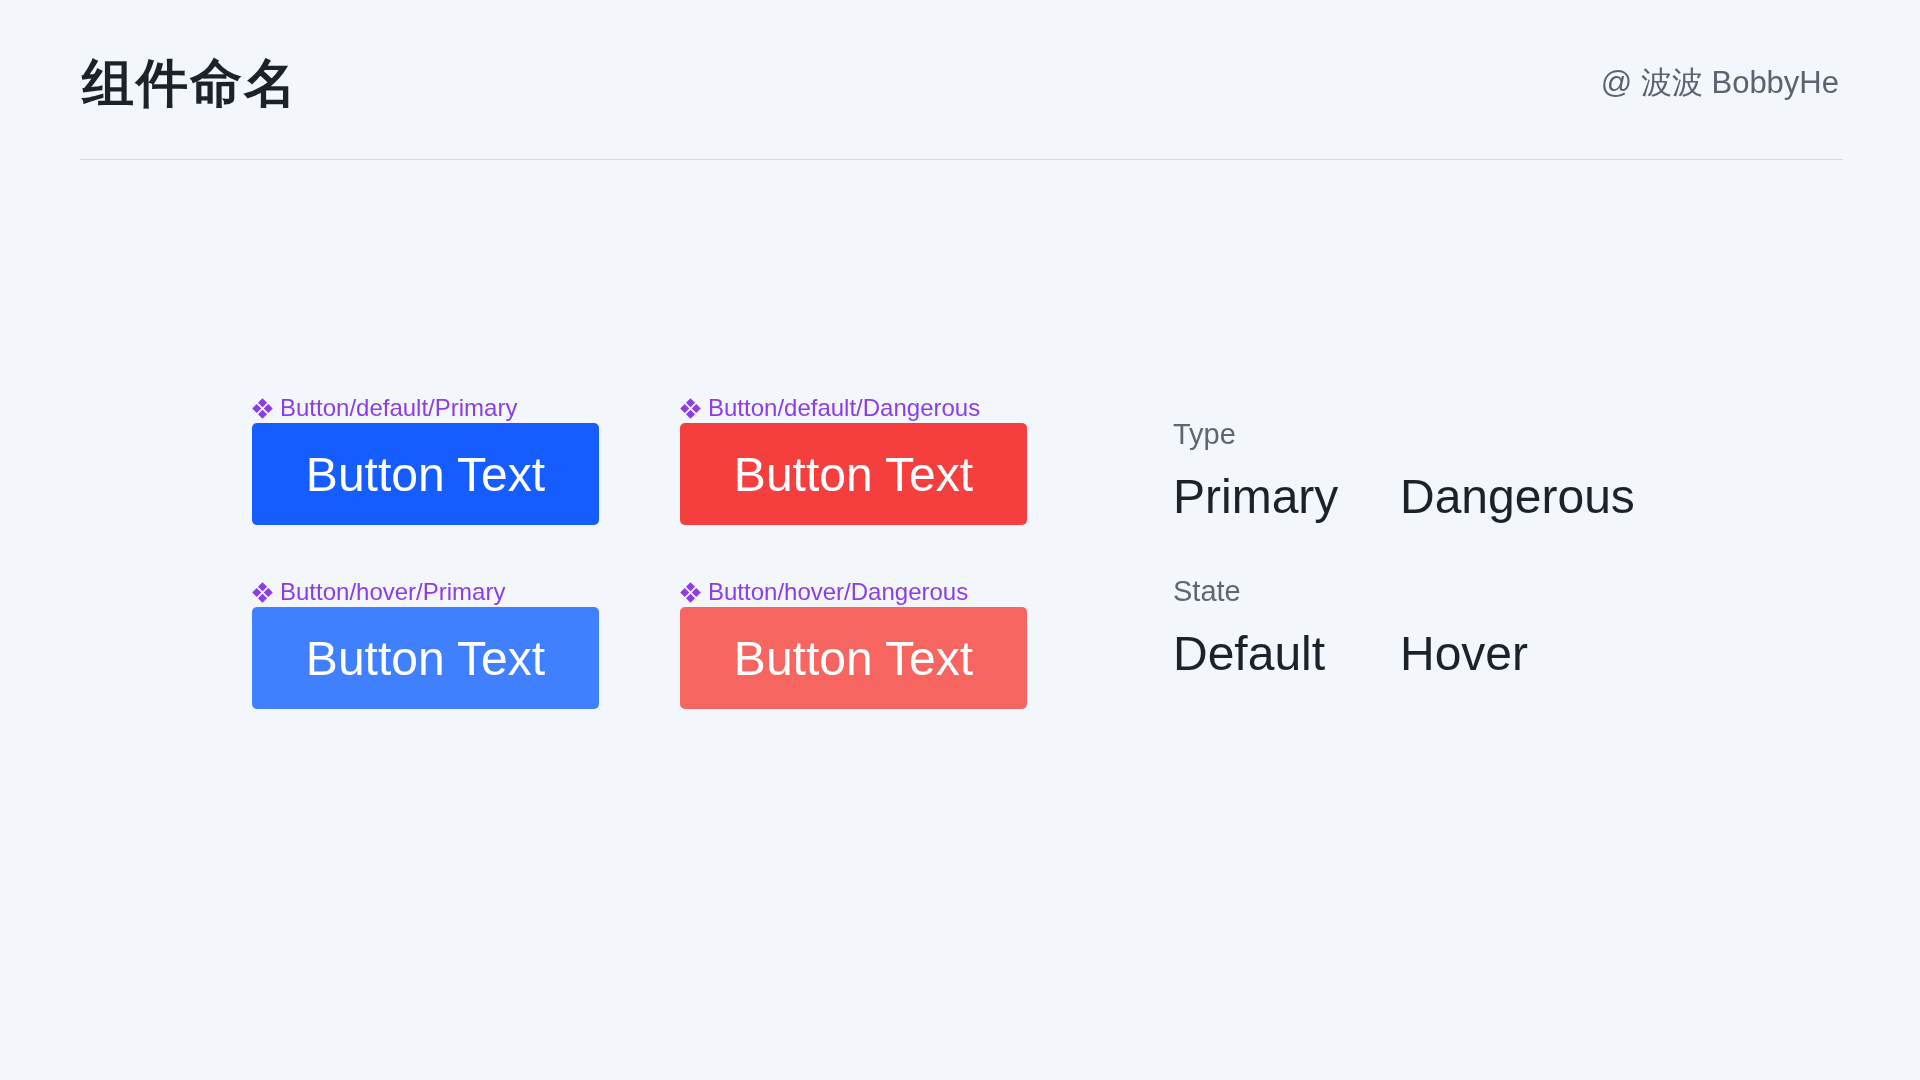 The image size is (1920, 1080). I want to click on component-name: Button/default/Primary, so click(399, 408).